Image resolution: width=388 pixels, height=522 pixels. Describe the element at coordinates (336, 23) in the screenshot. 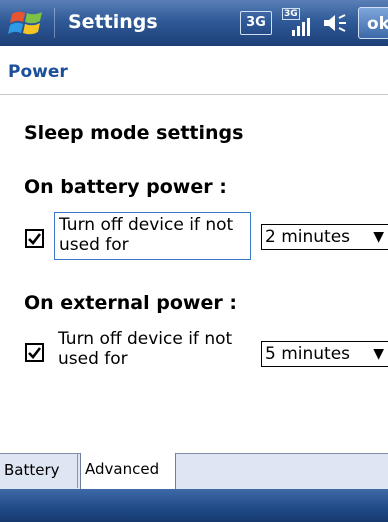

I see `speaker-icon` at that location.